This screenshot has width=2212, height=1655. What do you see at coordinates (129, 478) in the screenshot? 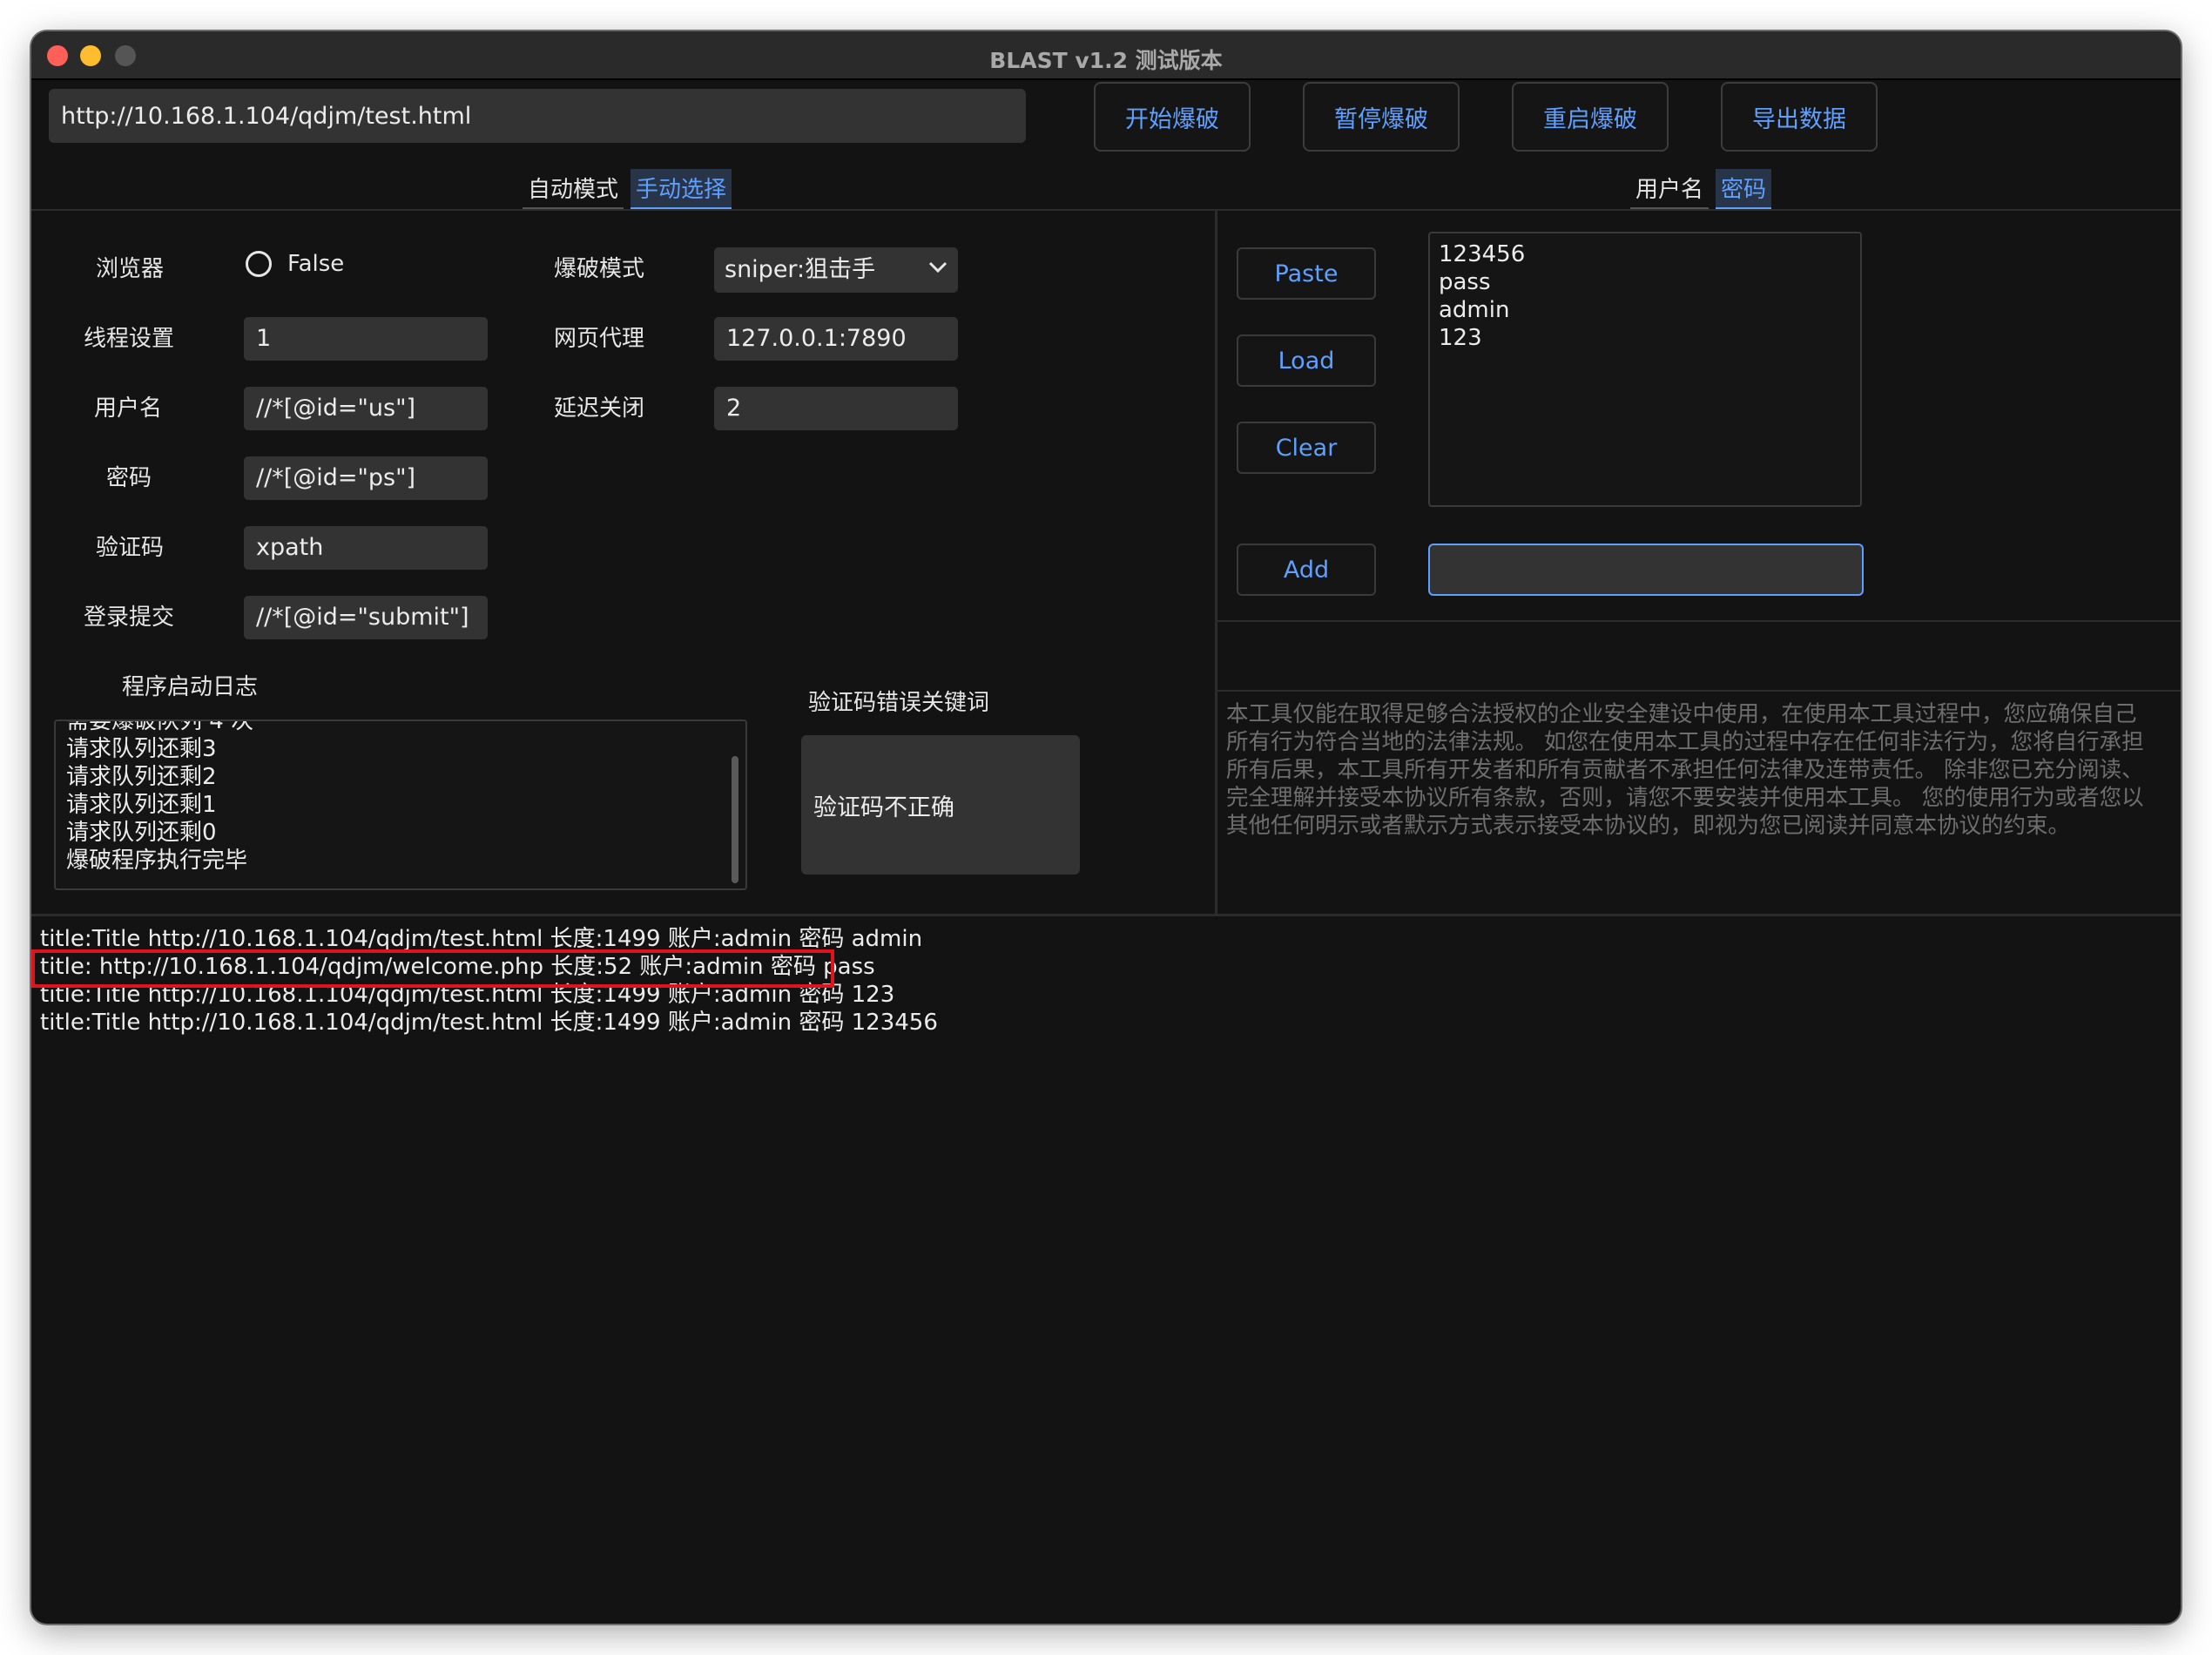
I see `password-xpath-label: 密码` at bounding box center [129, 478].